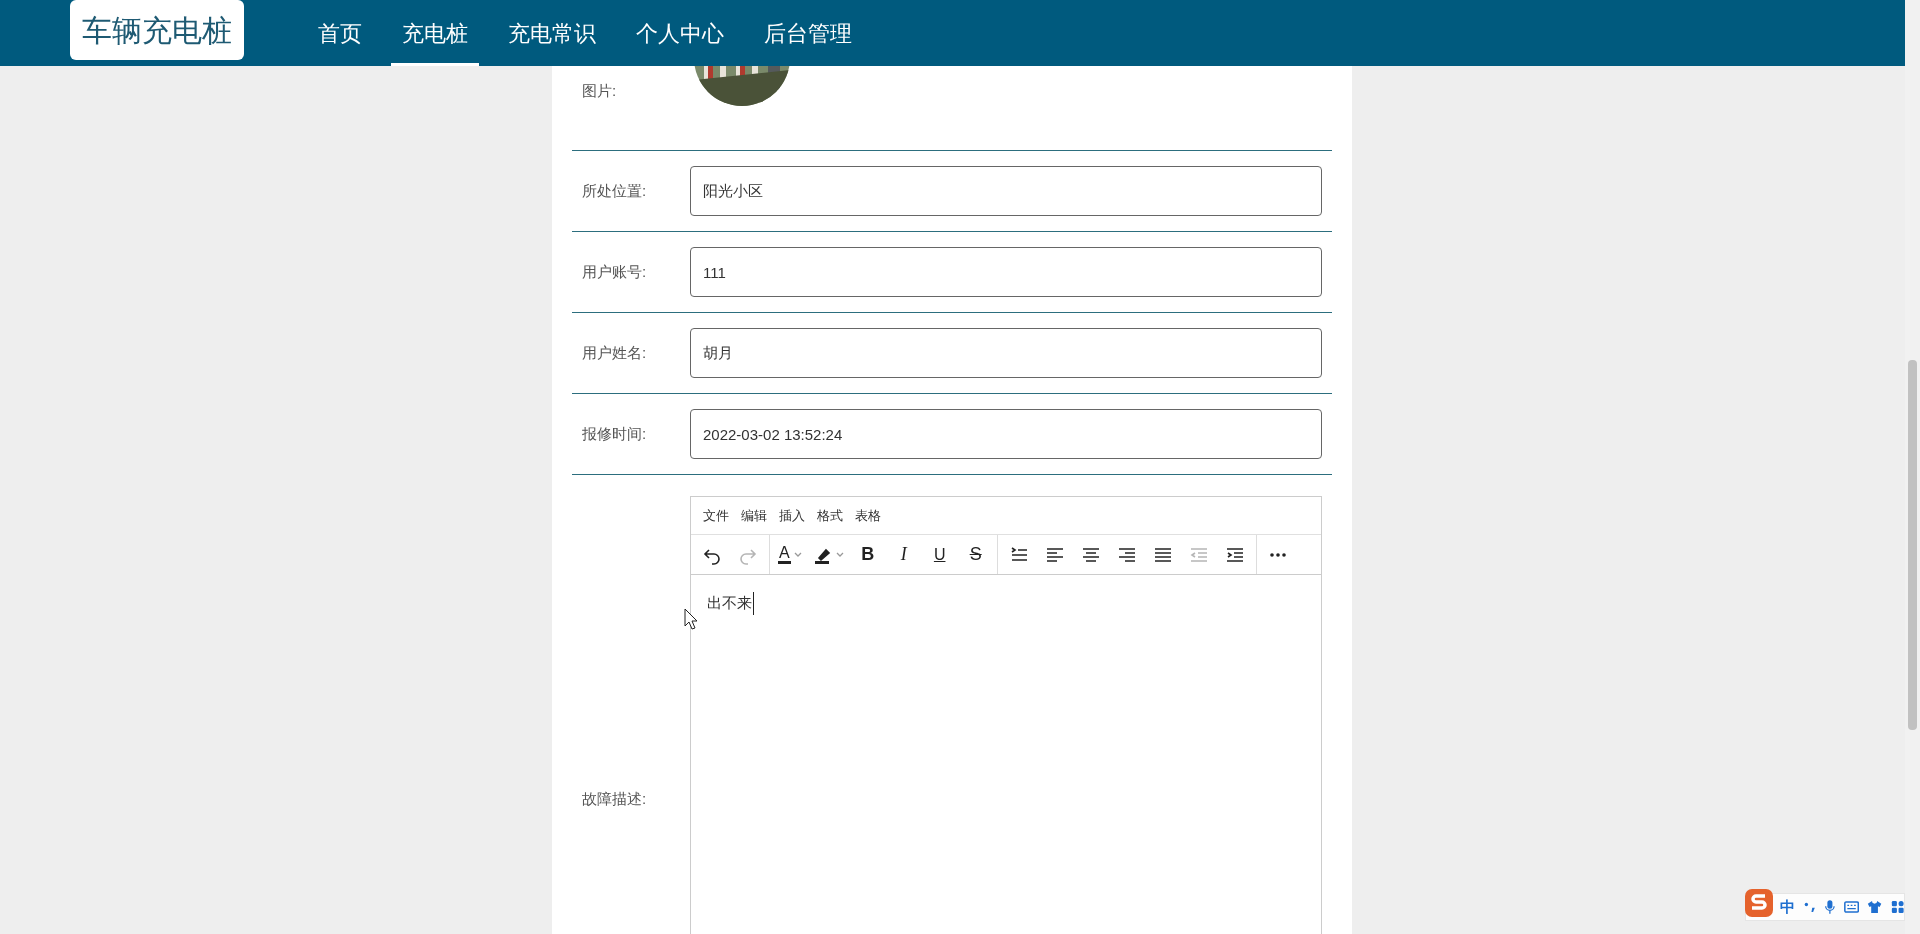  I want to click on field-label: 报修时间:, so click(614, 433).